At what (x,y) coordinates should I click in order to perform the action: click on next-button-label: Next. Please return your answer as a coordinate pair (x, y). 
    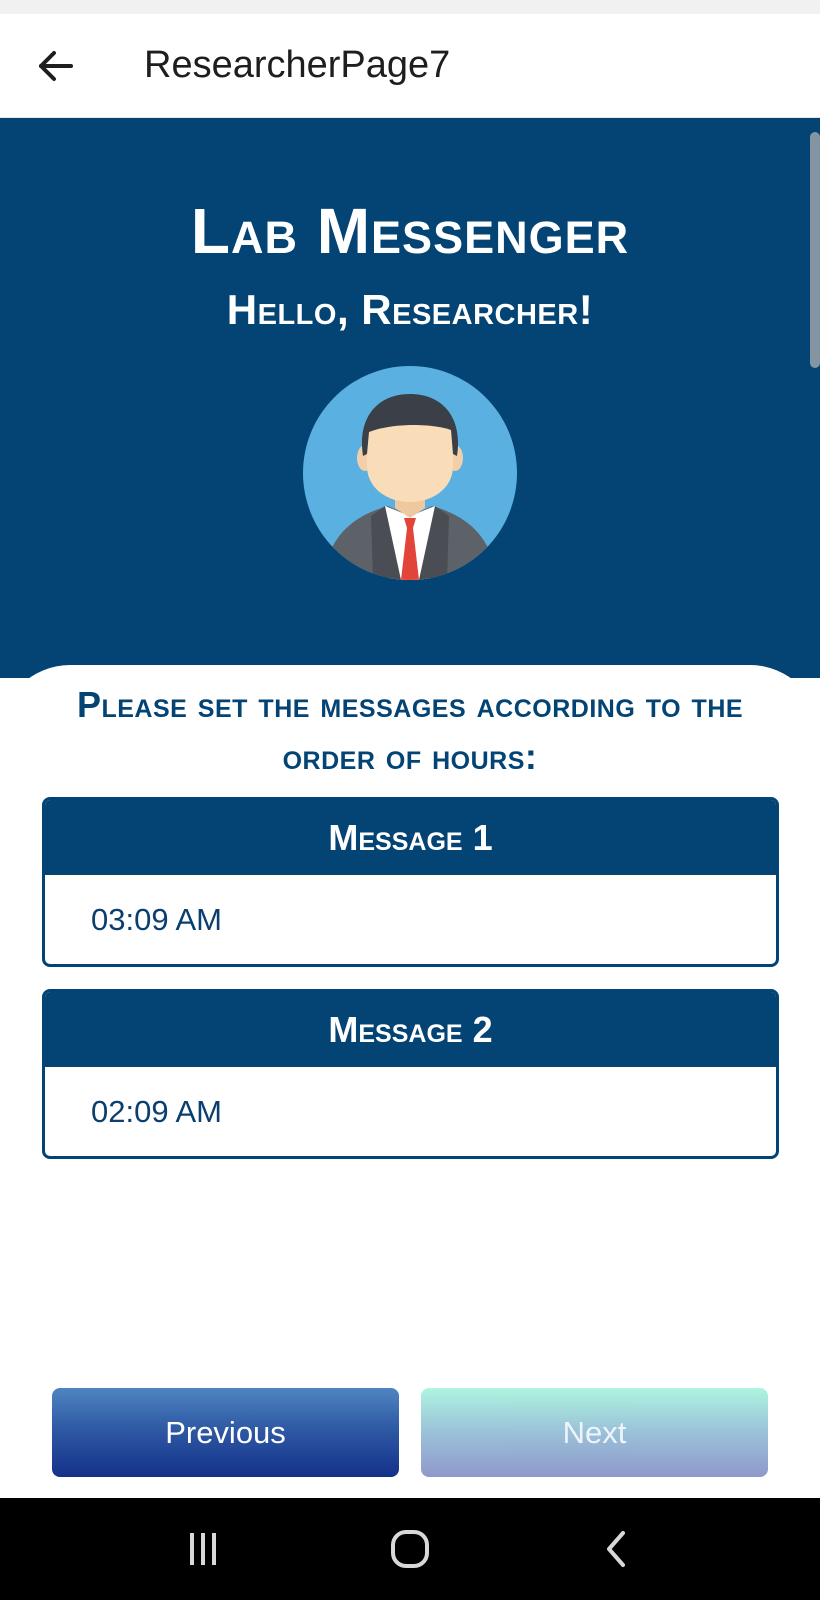
    Looking at the image, I should click on (594, 1432).